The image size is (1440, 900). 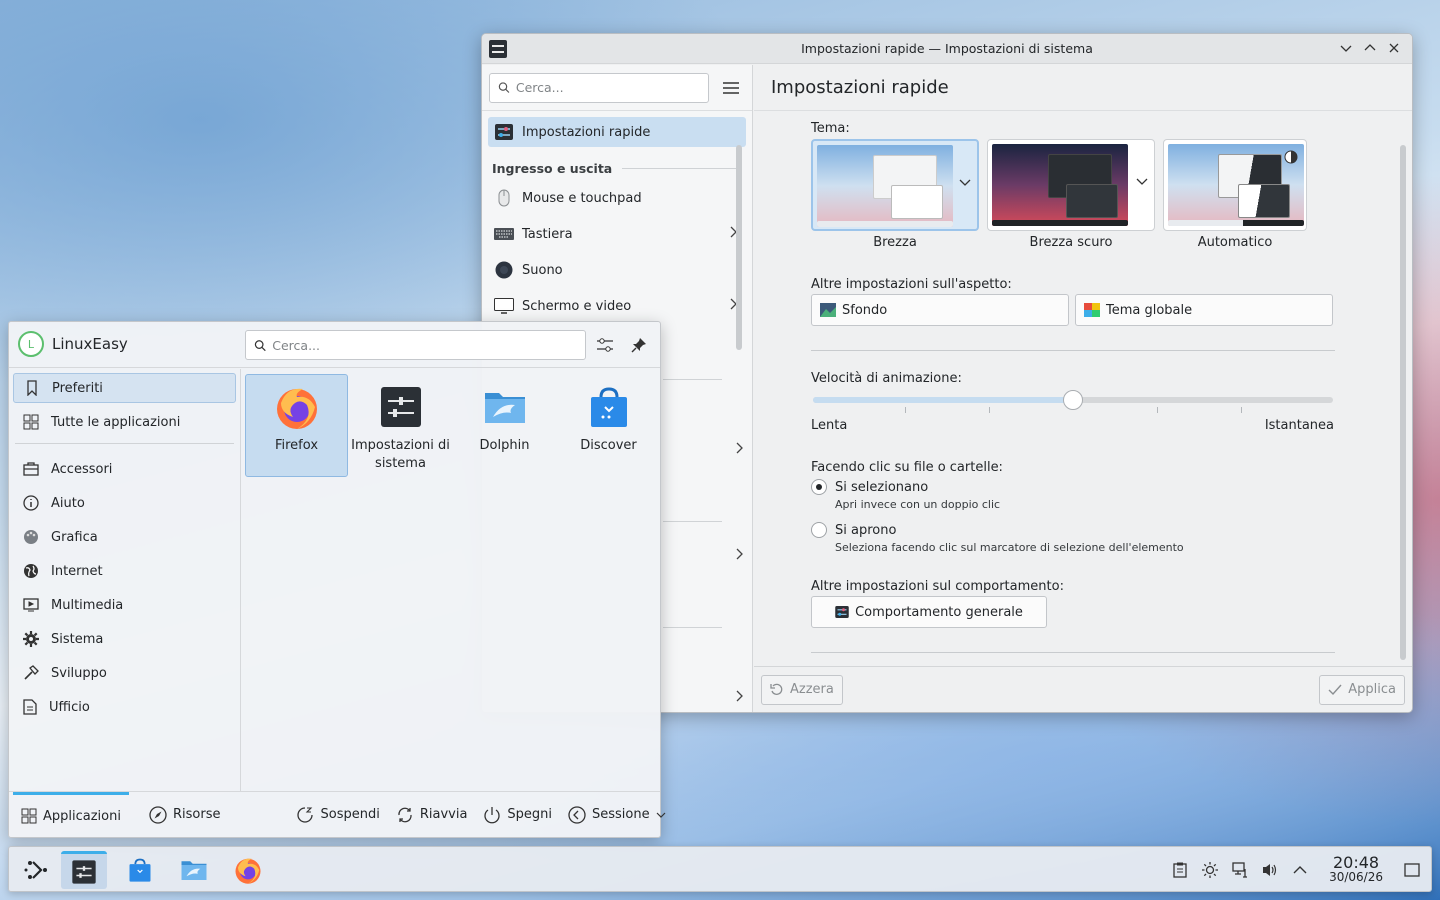 What do you see at coordinates (617, 132) in the screenshot?
I see `sidebar-item-quick-settings: Impostazioni rapide` at bounding box center [617, 132].